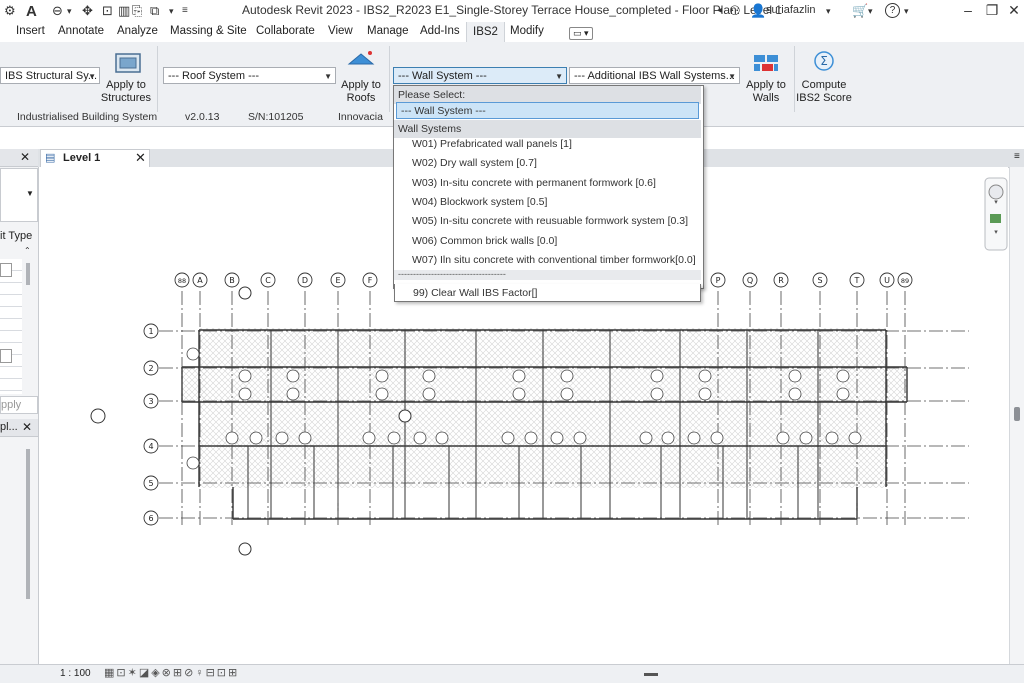  Describe the element at coordinates (992, 10) in the screenshot. I see `restore-icon: ❐` at that location.